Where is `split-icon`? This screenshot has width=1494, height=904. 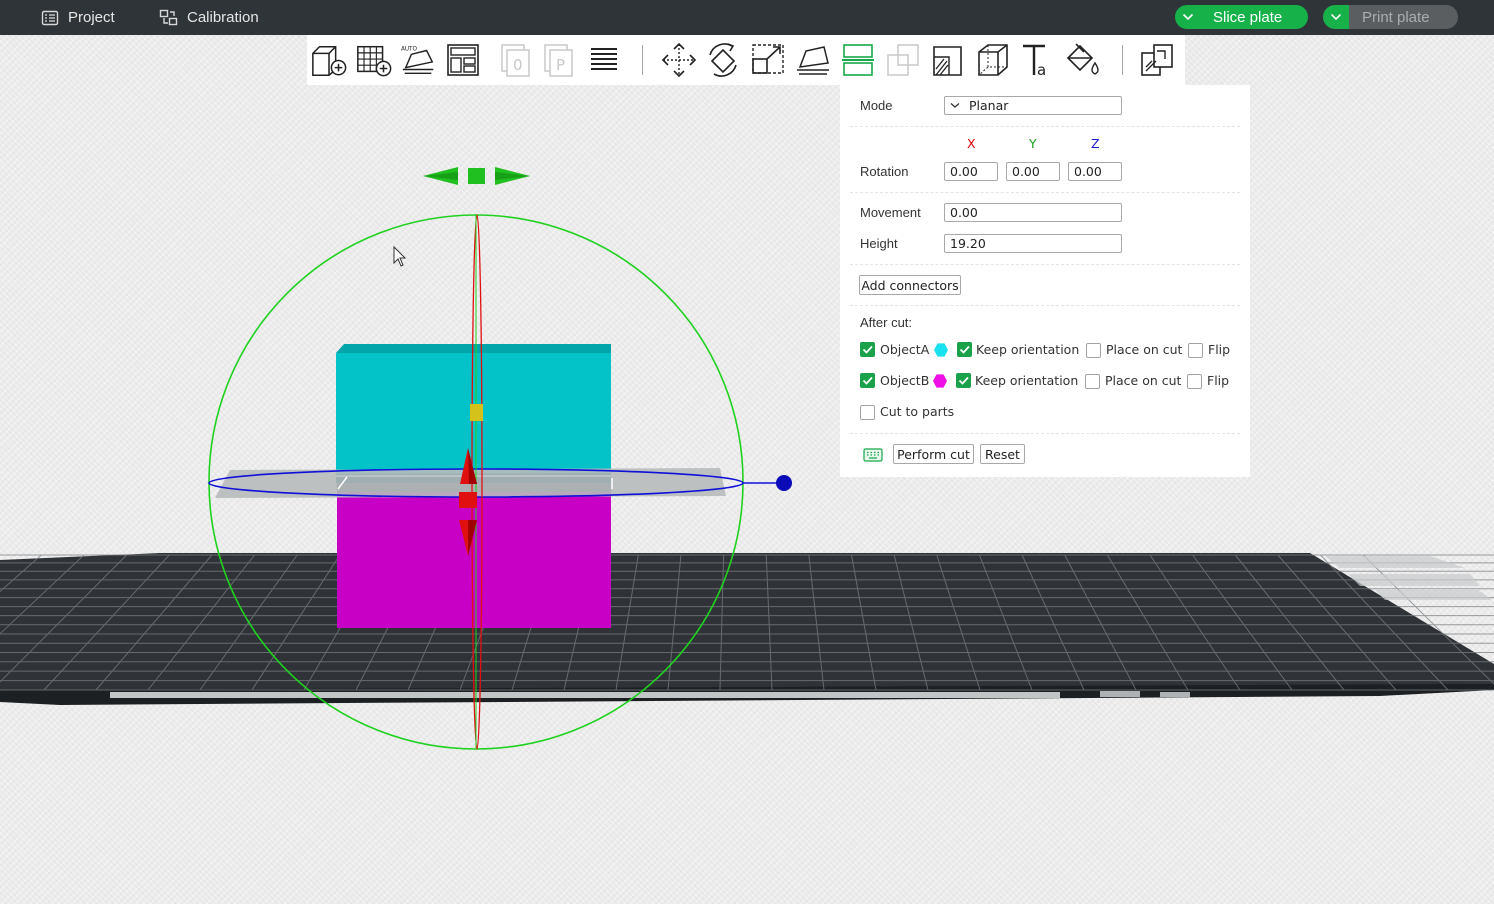
split-icon is located at coordinates (903, 60).